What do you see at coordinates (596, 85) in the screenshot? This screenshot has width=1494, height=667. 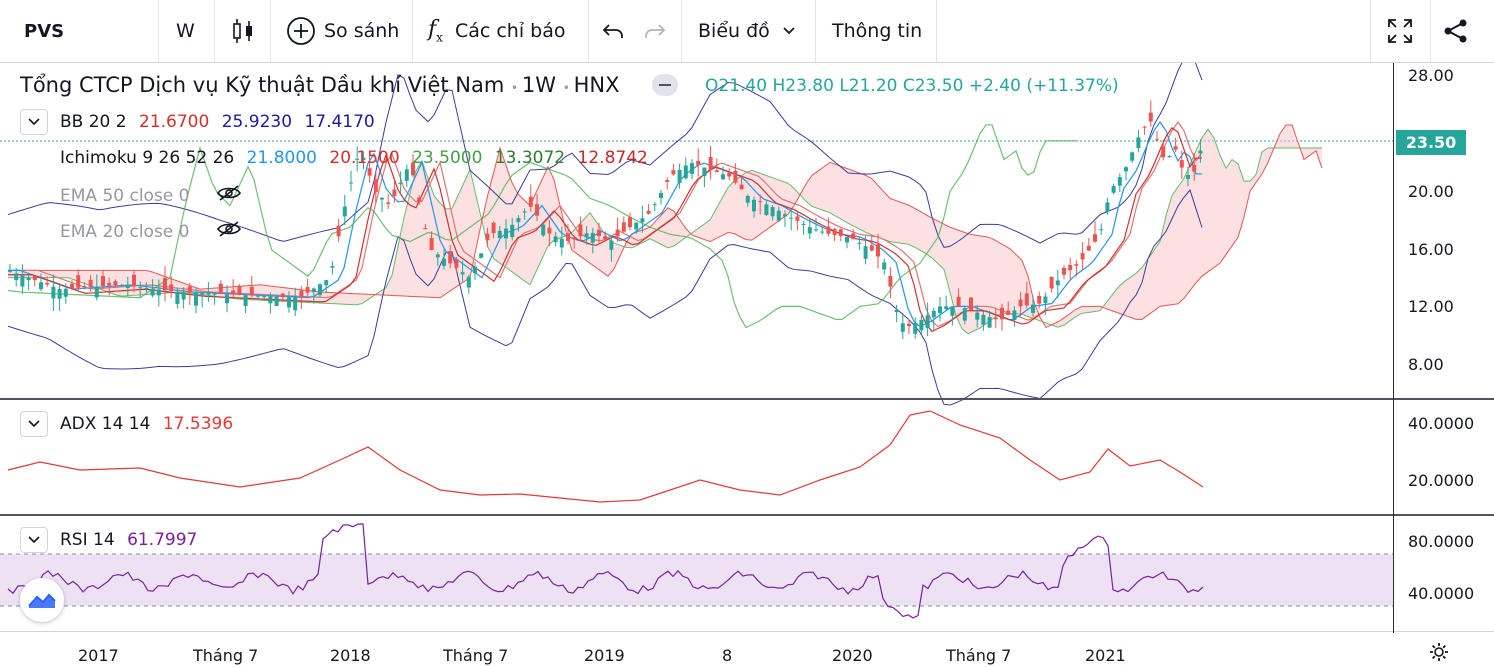 I see `title-exchange: HNX` at bounding box center [596, 85].